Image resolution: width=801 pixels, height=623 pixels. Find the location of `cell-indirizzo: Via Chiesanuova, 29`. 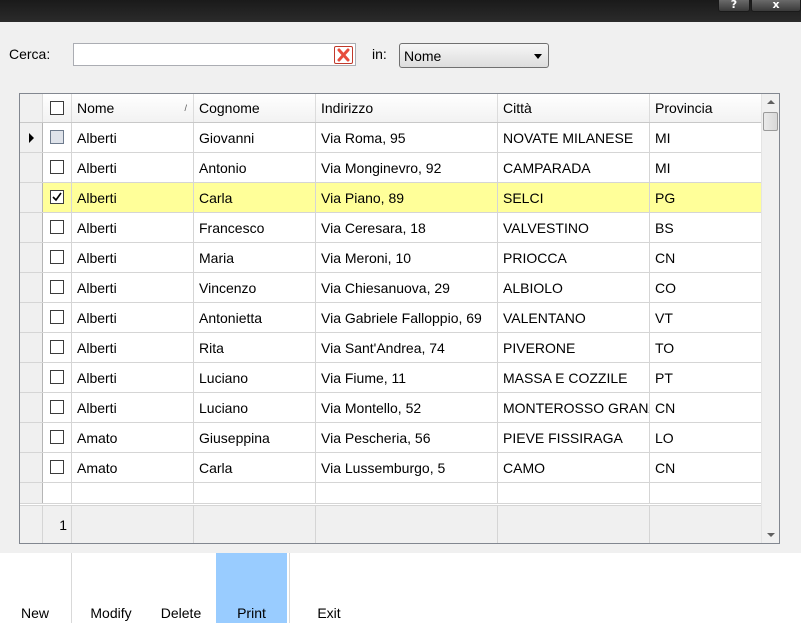

cell-indirizzo: Via Chiesanuova, 29 is located at coordinates (407, 287).